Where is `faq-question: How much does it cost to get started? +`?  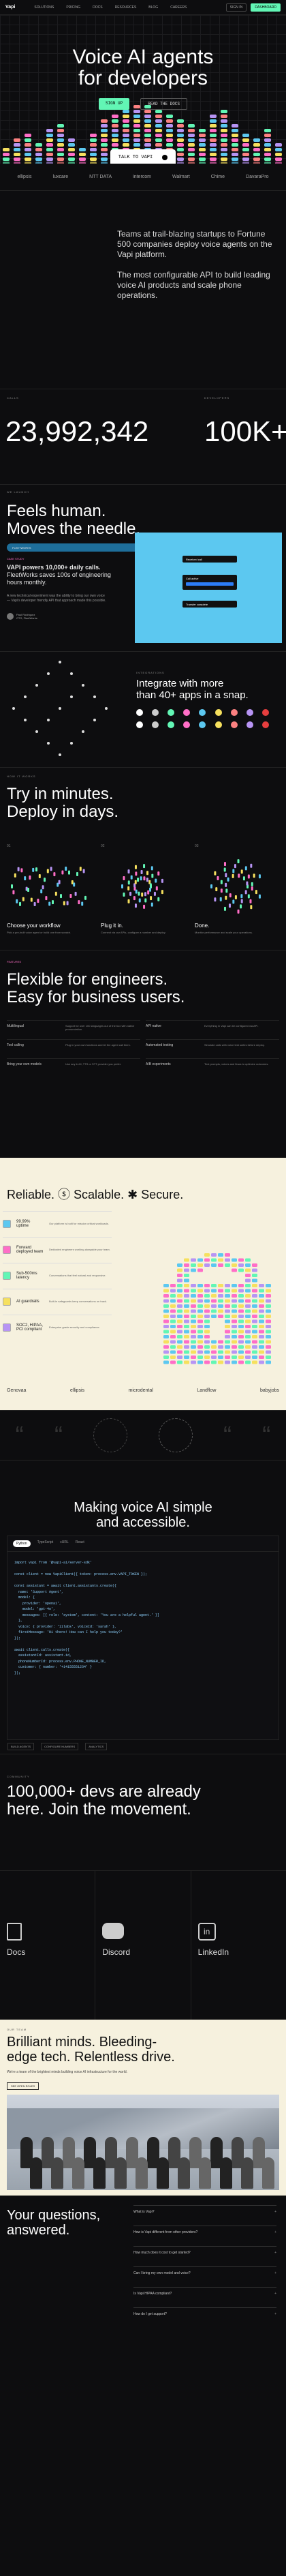
faq-question: How much does it cost to get started? + is located at coordinates (205, 2255).